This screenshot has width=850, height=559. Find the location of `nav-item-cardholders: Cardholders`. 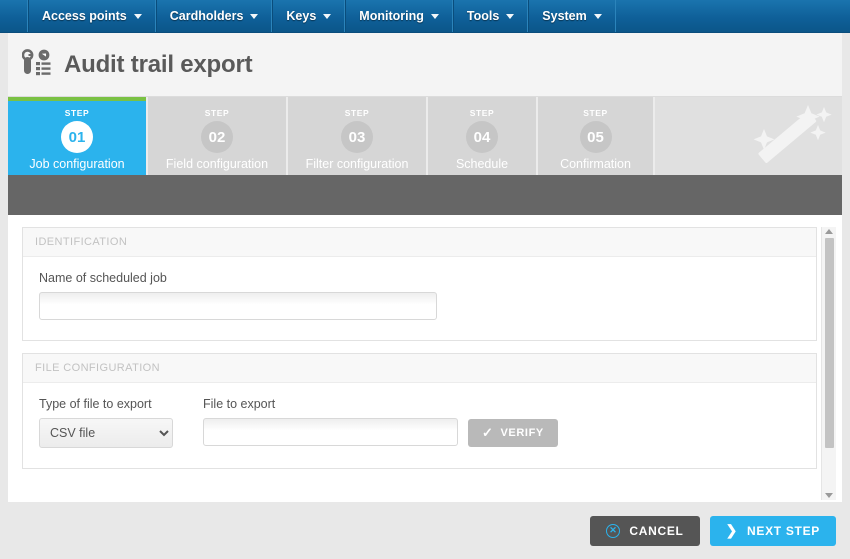

nav-item-cardholders: Cardholders is located at coordinates (214, 16).